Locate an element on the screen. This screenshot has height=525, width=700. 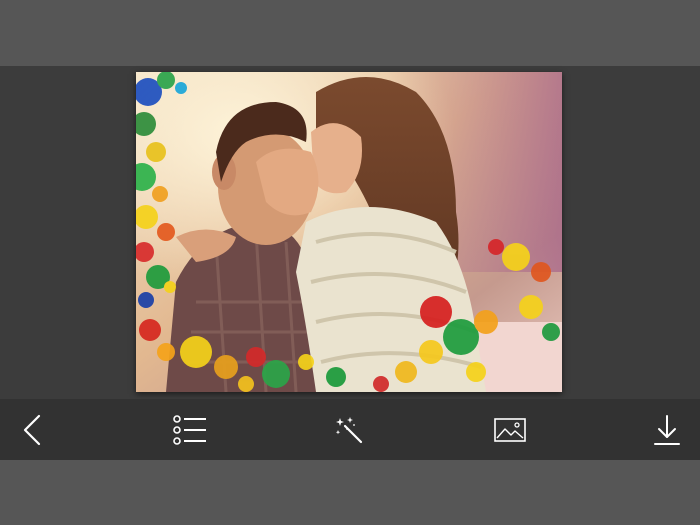
bottom-toolbar is located at coordinates (350, 429).